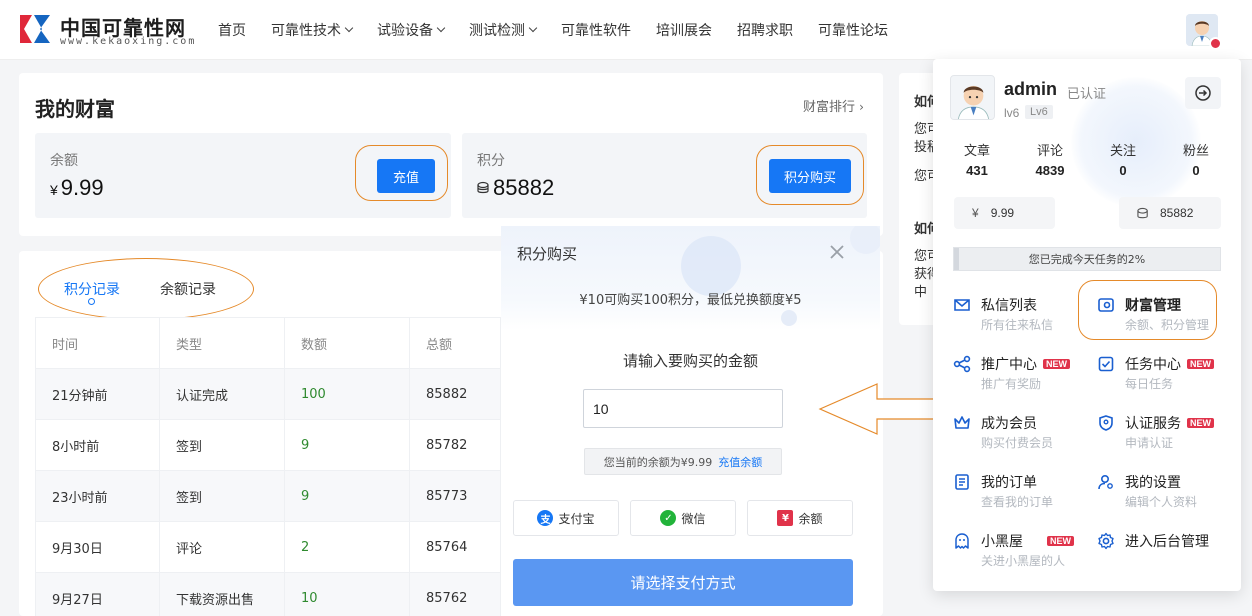 This screenshot has width=1252, height=616. Describe the element at coordinates (97, 496) in the screenshot. I see `cell-time: 23小时前` at that location.